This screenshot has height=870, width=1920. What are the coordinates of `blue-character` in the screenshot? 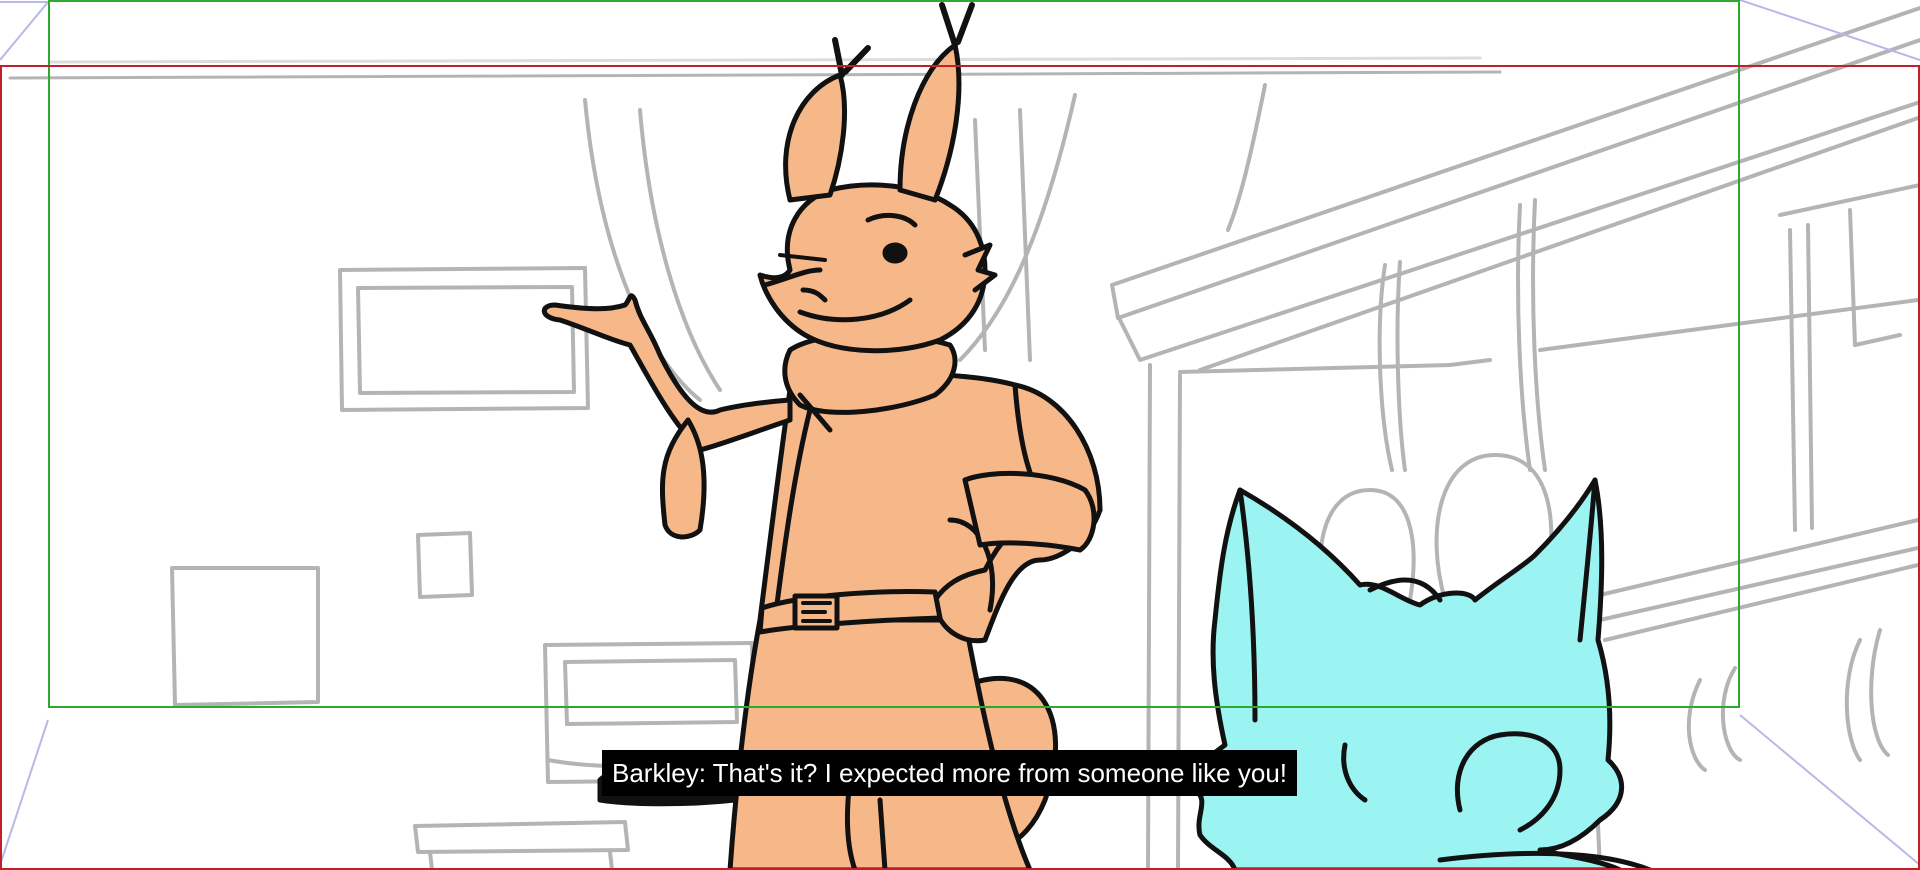 It's located at (1422, 673).